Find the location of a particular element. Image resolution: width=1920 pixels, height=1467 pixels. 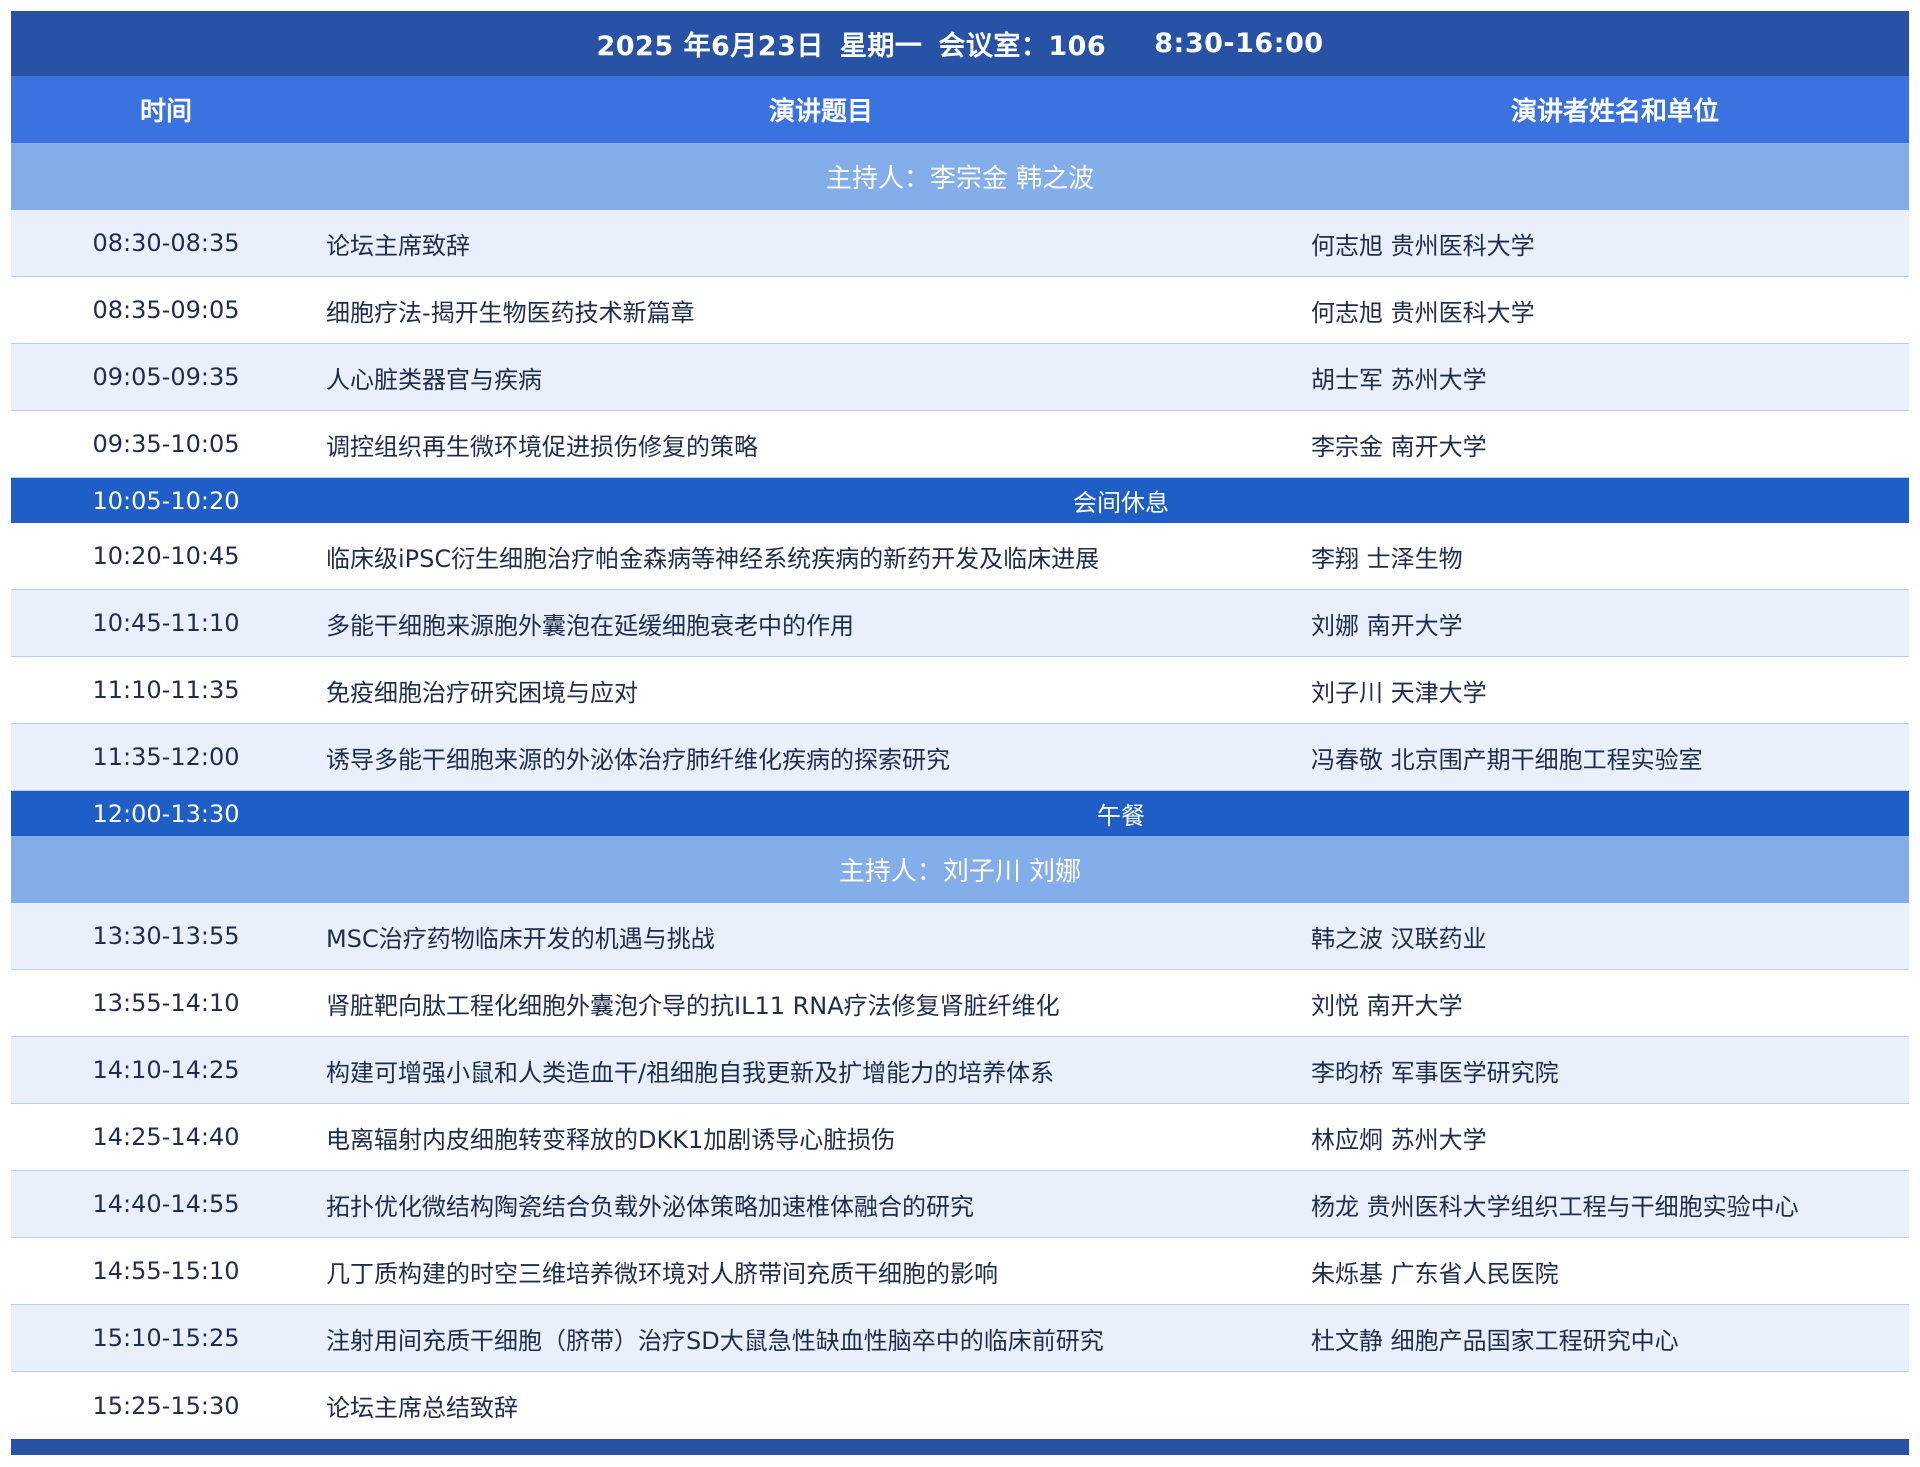

break-row-lunch: 12:00-13:30 午餐 is located at coordinates (960, 813).